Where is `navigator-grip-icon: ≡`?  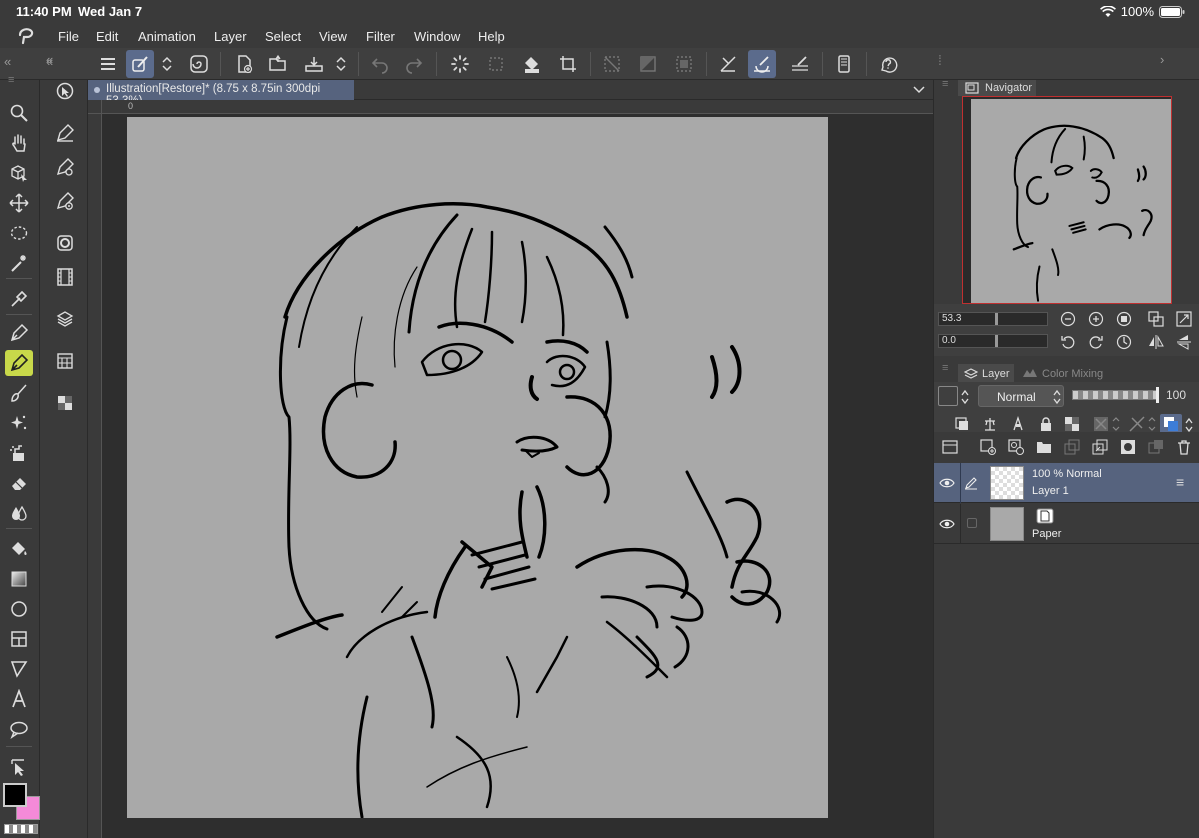 navigator-grip-icon: ≡ is located at coordinates (945, 84).